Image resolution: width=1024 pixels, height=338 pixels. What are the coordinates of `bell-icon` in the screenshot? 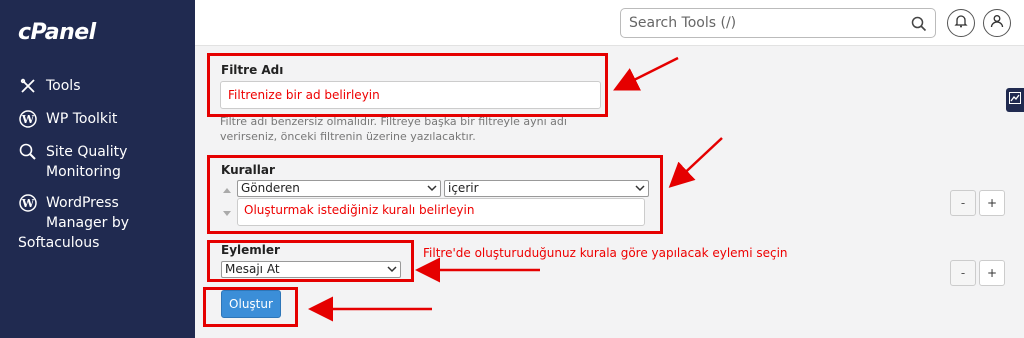 It's located at (961, 23).